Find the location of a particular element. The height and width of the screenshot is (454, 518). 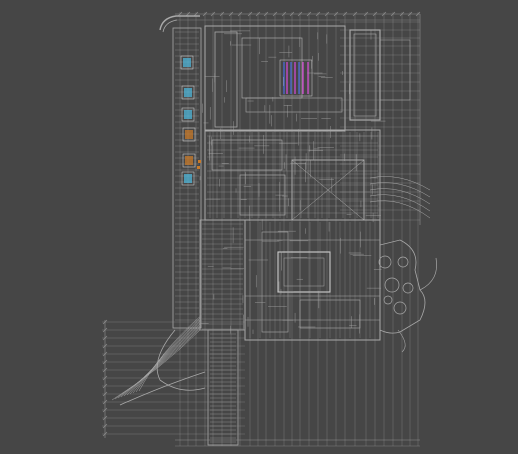

south-stair-block is located at coordinates (223, 387).